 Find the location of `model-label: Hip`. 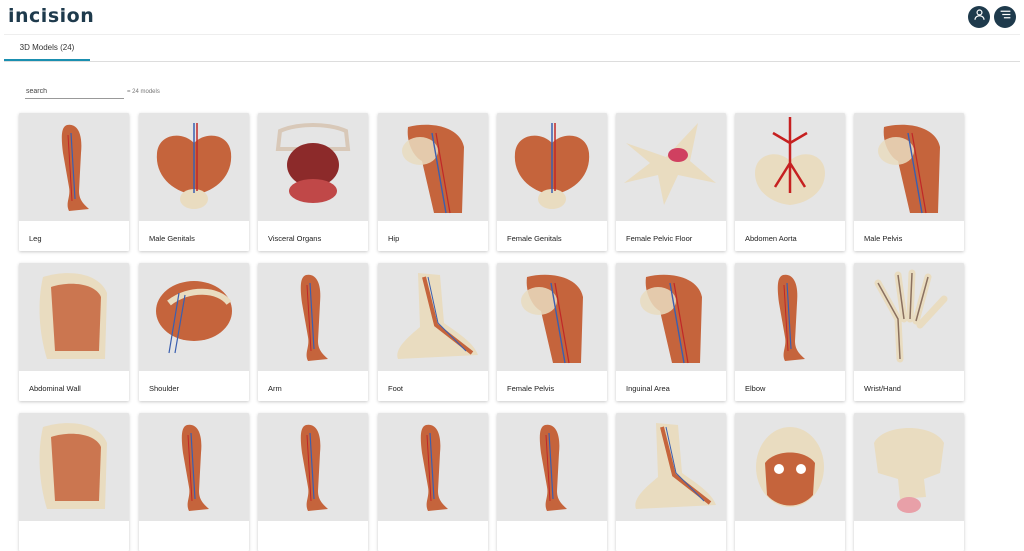

model-label: Hip is located at coordinates (394, 238).